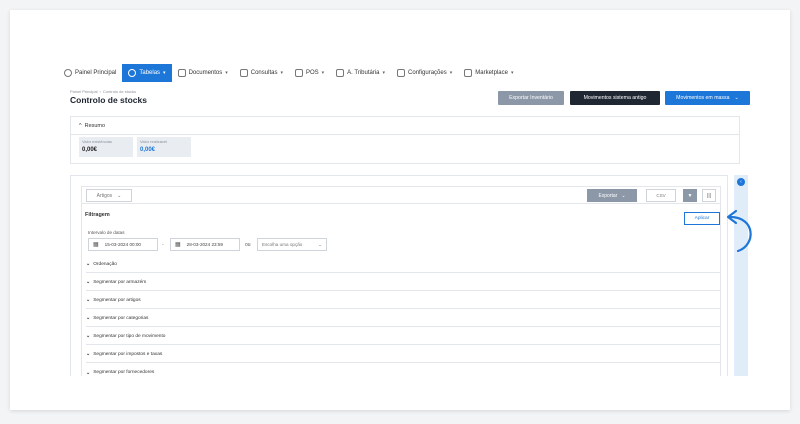 This screenshot has width=800, height=424. I want to click on breadcrumb-current: Controlo de stocks, so click(119, 91).